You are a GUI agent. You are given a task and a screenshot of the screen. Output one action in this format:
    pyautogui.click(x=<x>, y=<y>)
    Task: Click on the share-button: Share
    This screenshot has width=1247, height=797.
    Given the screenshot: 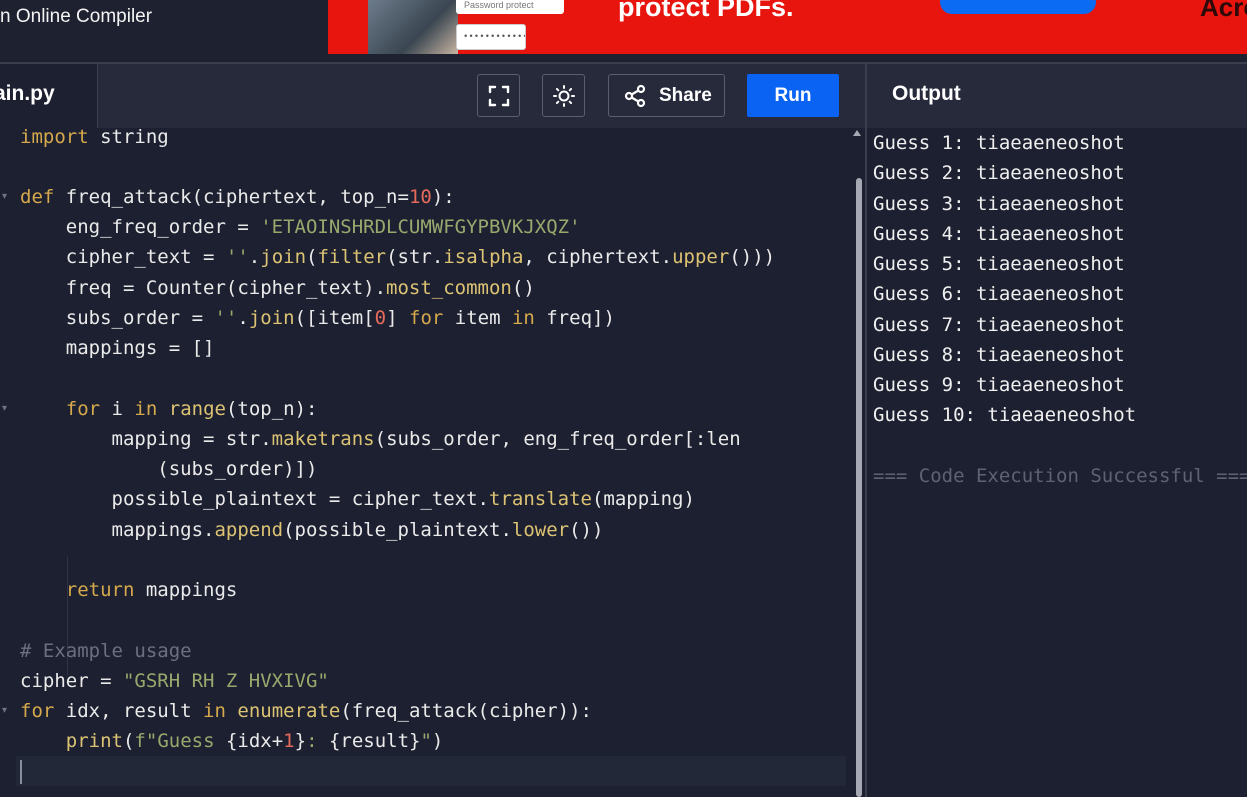 What is the action you would take?
    pyautogui.click(x=666, y=95)
    